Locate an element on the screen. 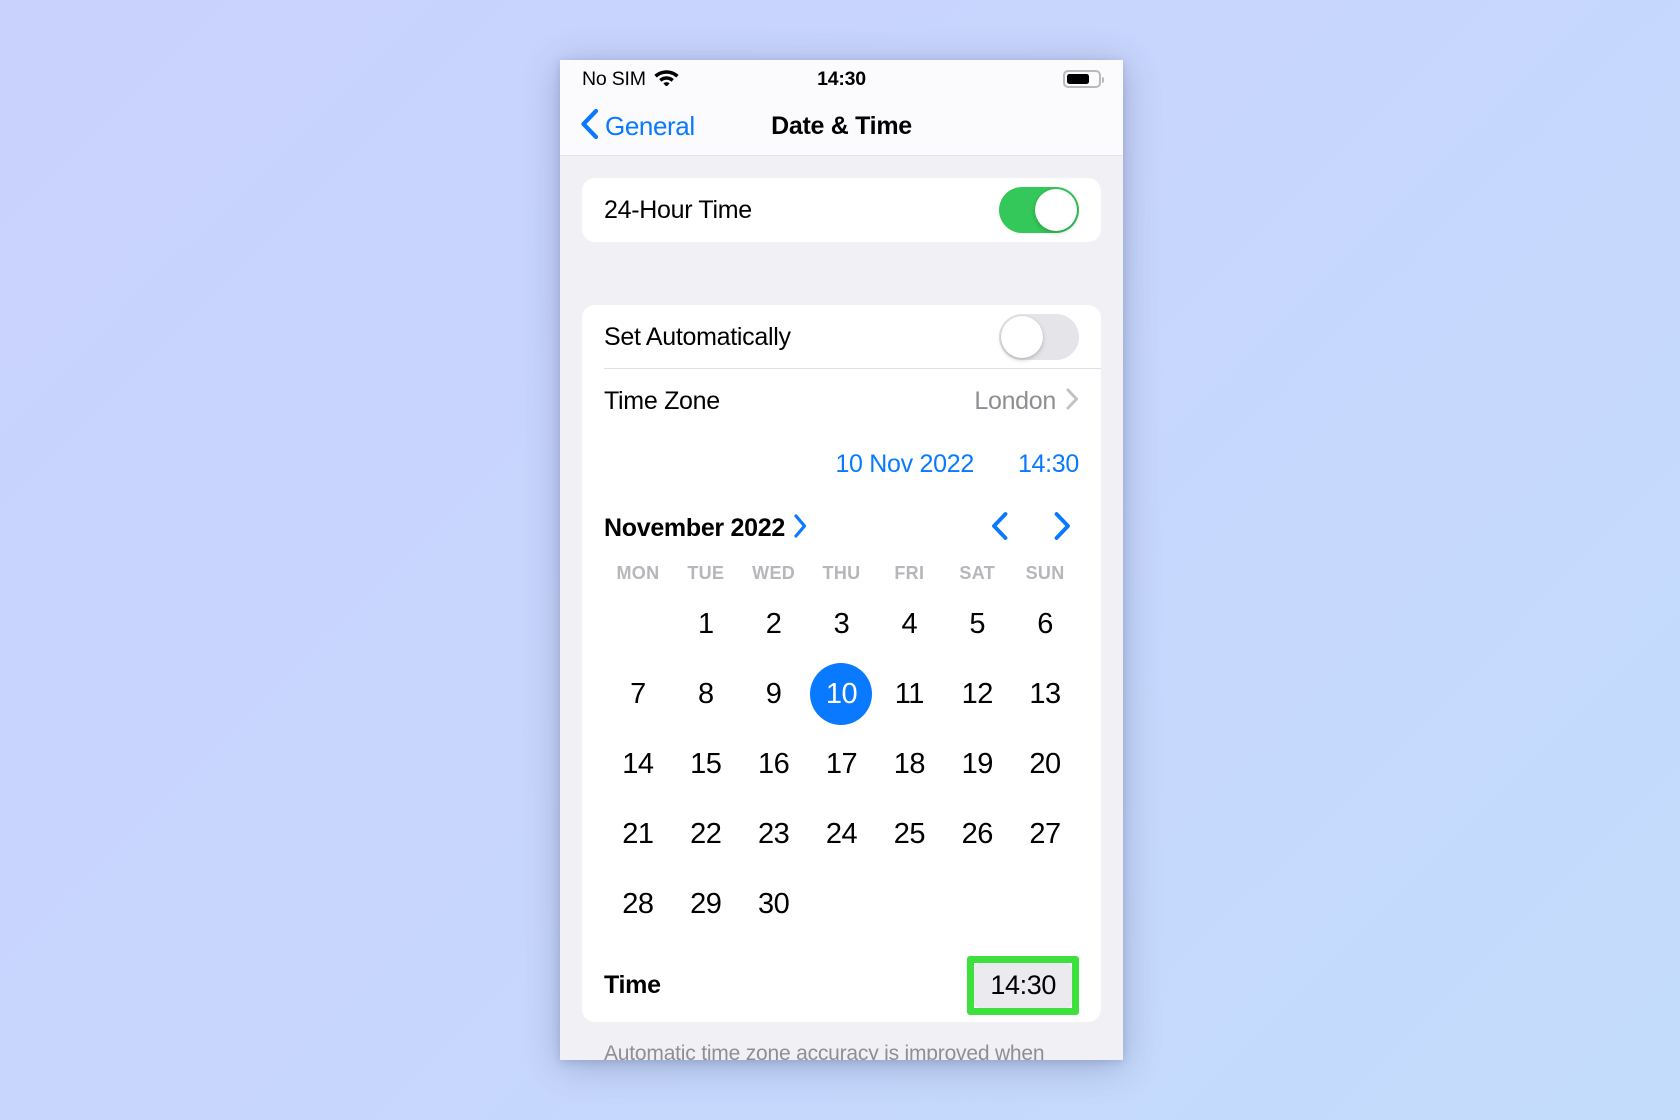 The width and height of the screenshot is (1680, 1120). calendar-day-cell: 28 is located at coordinates (638, 904).